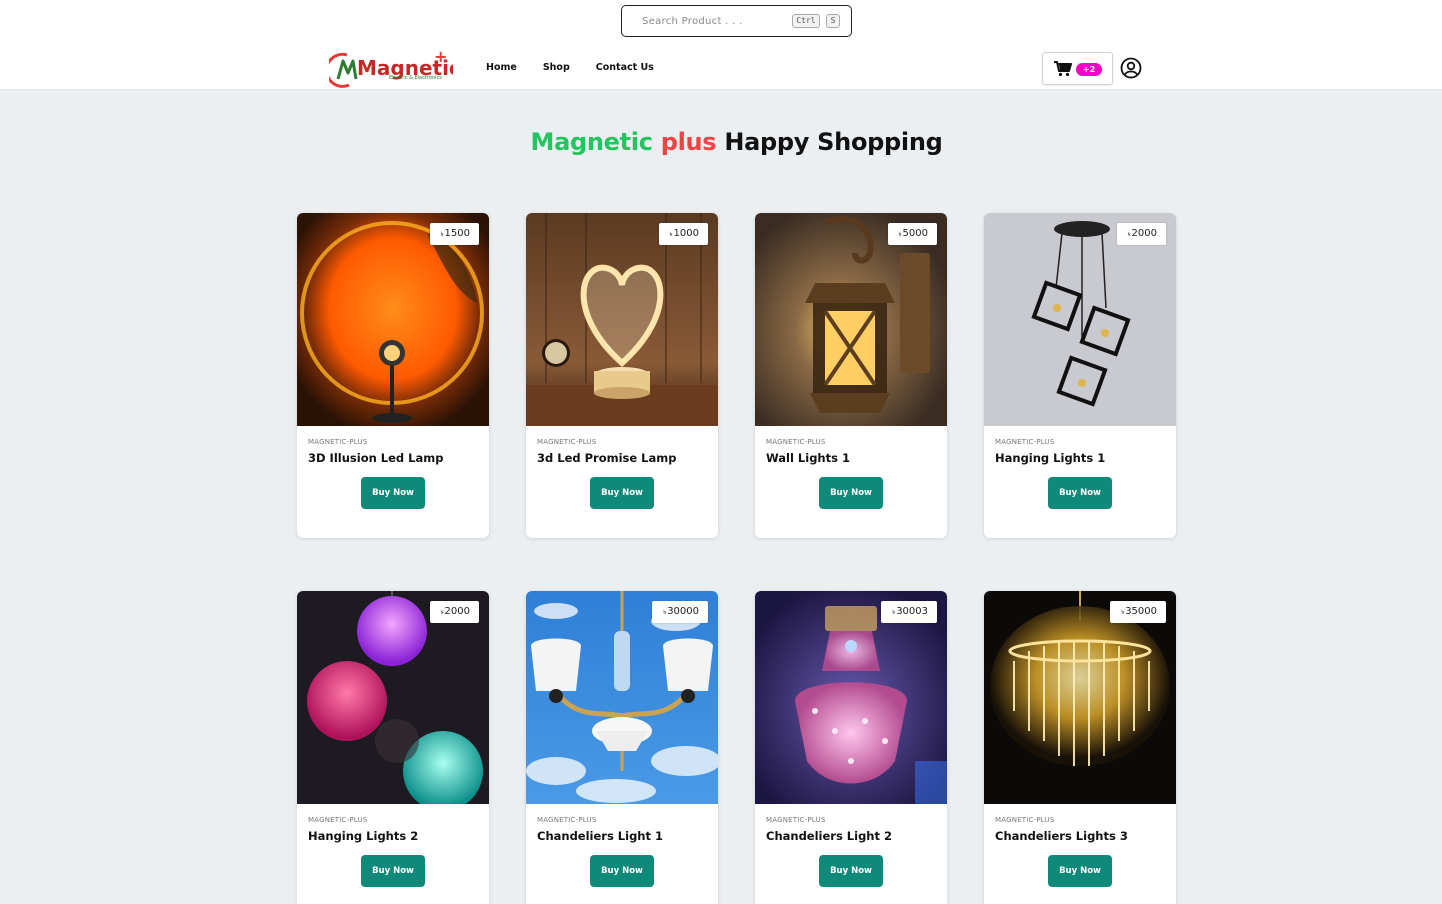 The width and height of the screenshot is (1442, 904). What do you see at coordinates (1131, 68) in the screenshot?
I see `user-account-icon` at bounding box center [1131, 68].